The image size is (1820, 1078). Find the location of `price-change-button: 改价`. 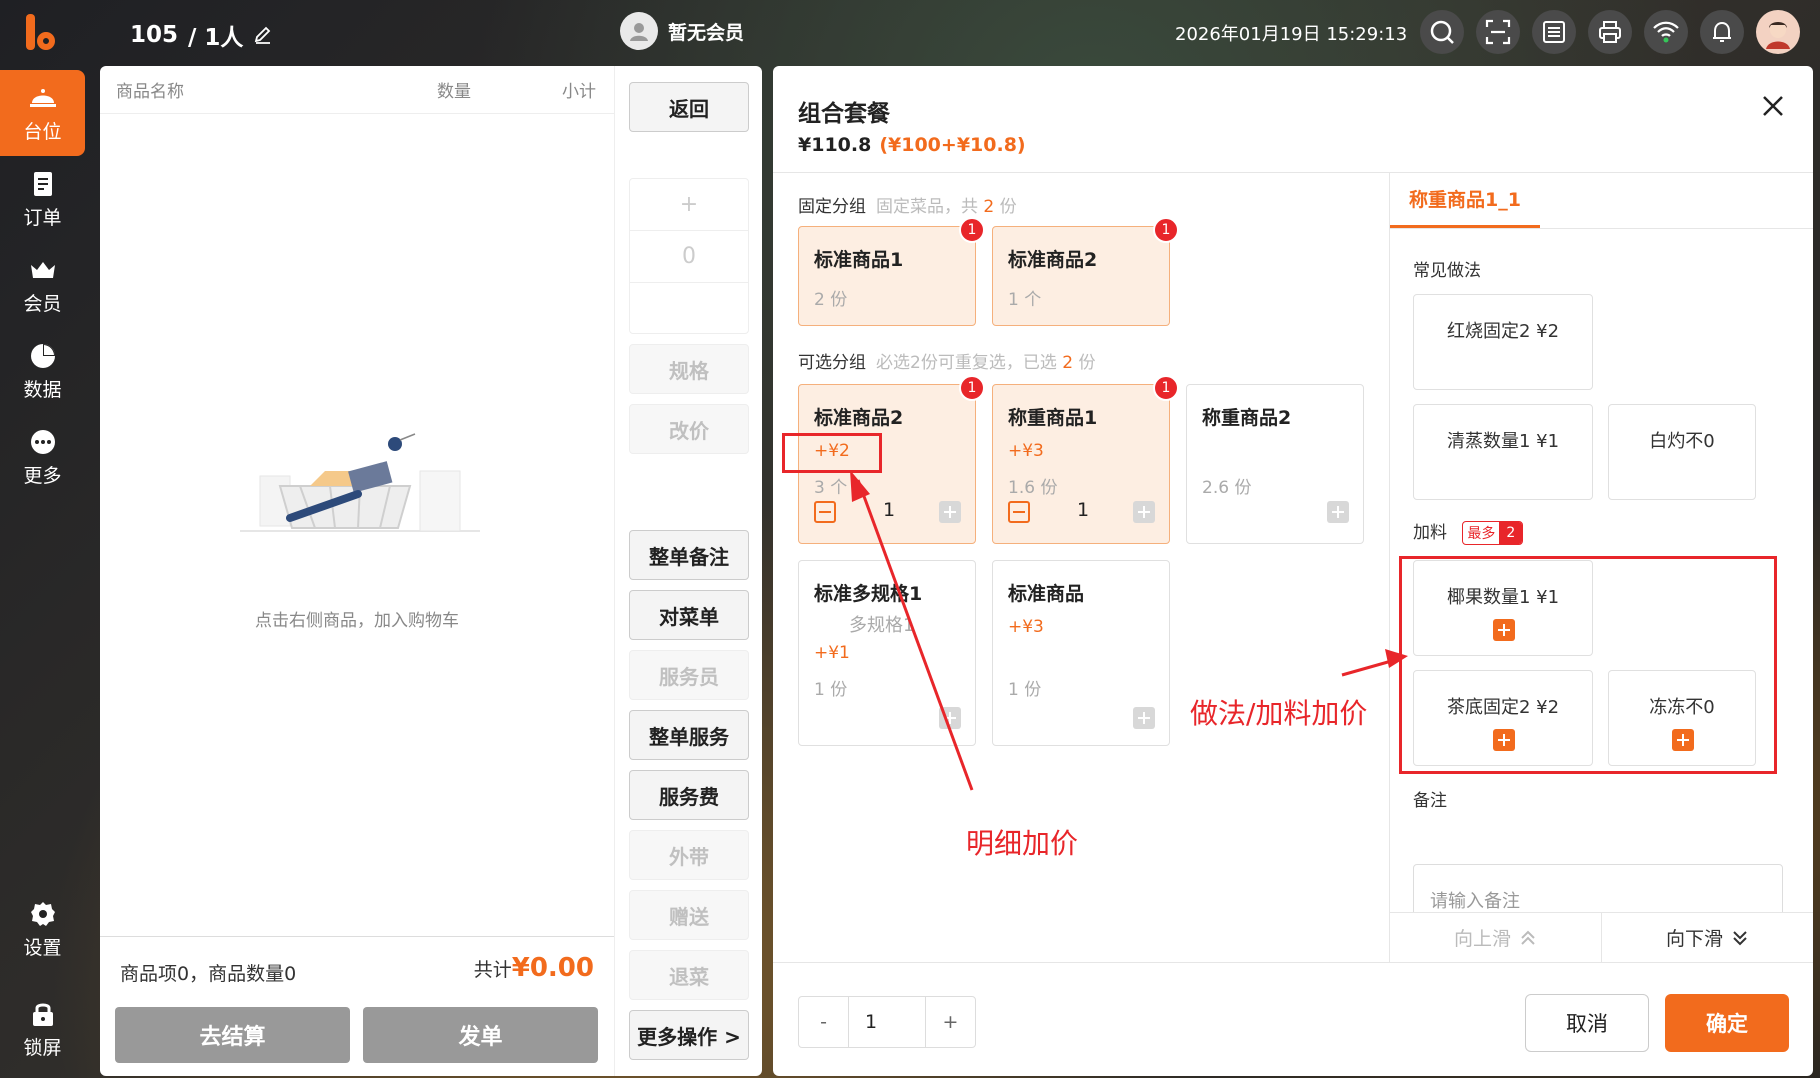

price-change-button: 改价 is located at coordinates (689, 429).